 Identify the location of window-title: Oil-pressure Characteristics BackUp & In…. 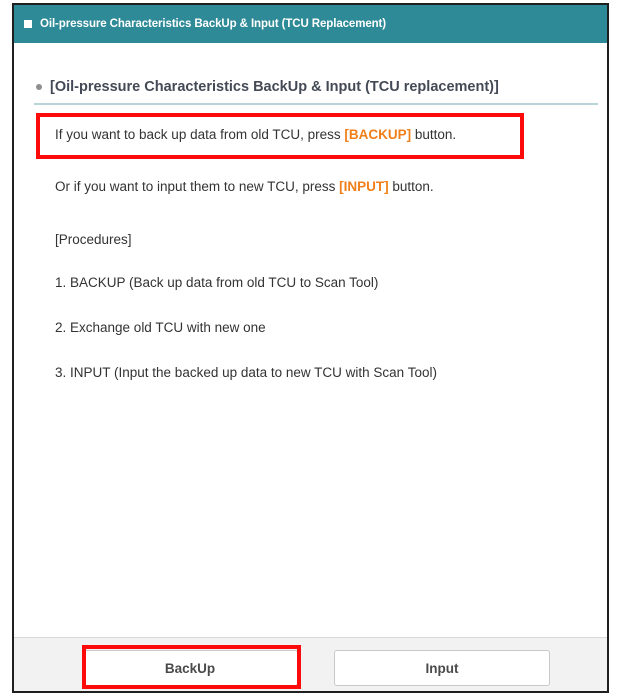
(213, 24).